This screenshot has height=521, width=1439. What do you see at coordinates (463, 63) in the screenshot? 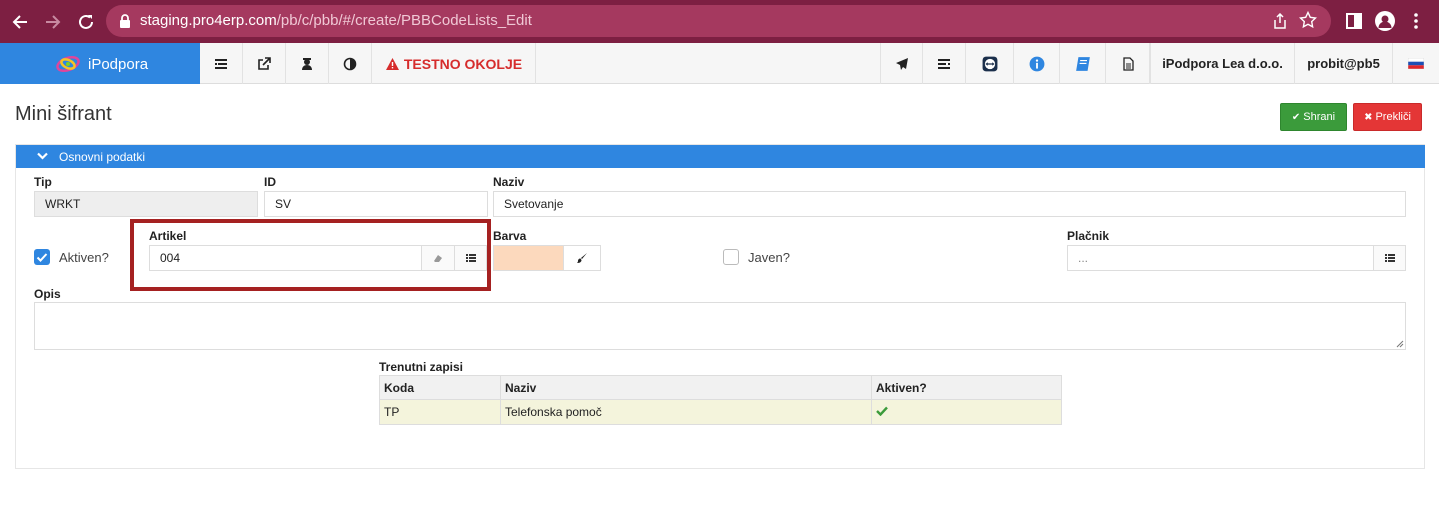
I see `test-environment-label: TESTNO OKOLJE` at bounding box center [463, 63].